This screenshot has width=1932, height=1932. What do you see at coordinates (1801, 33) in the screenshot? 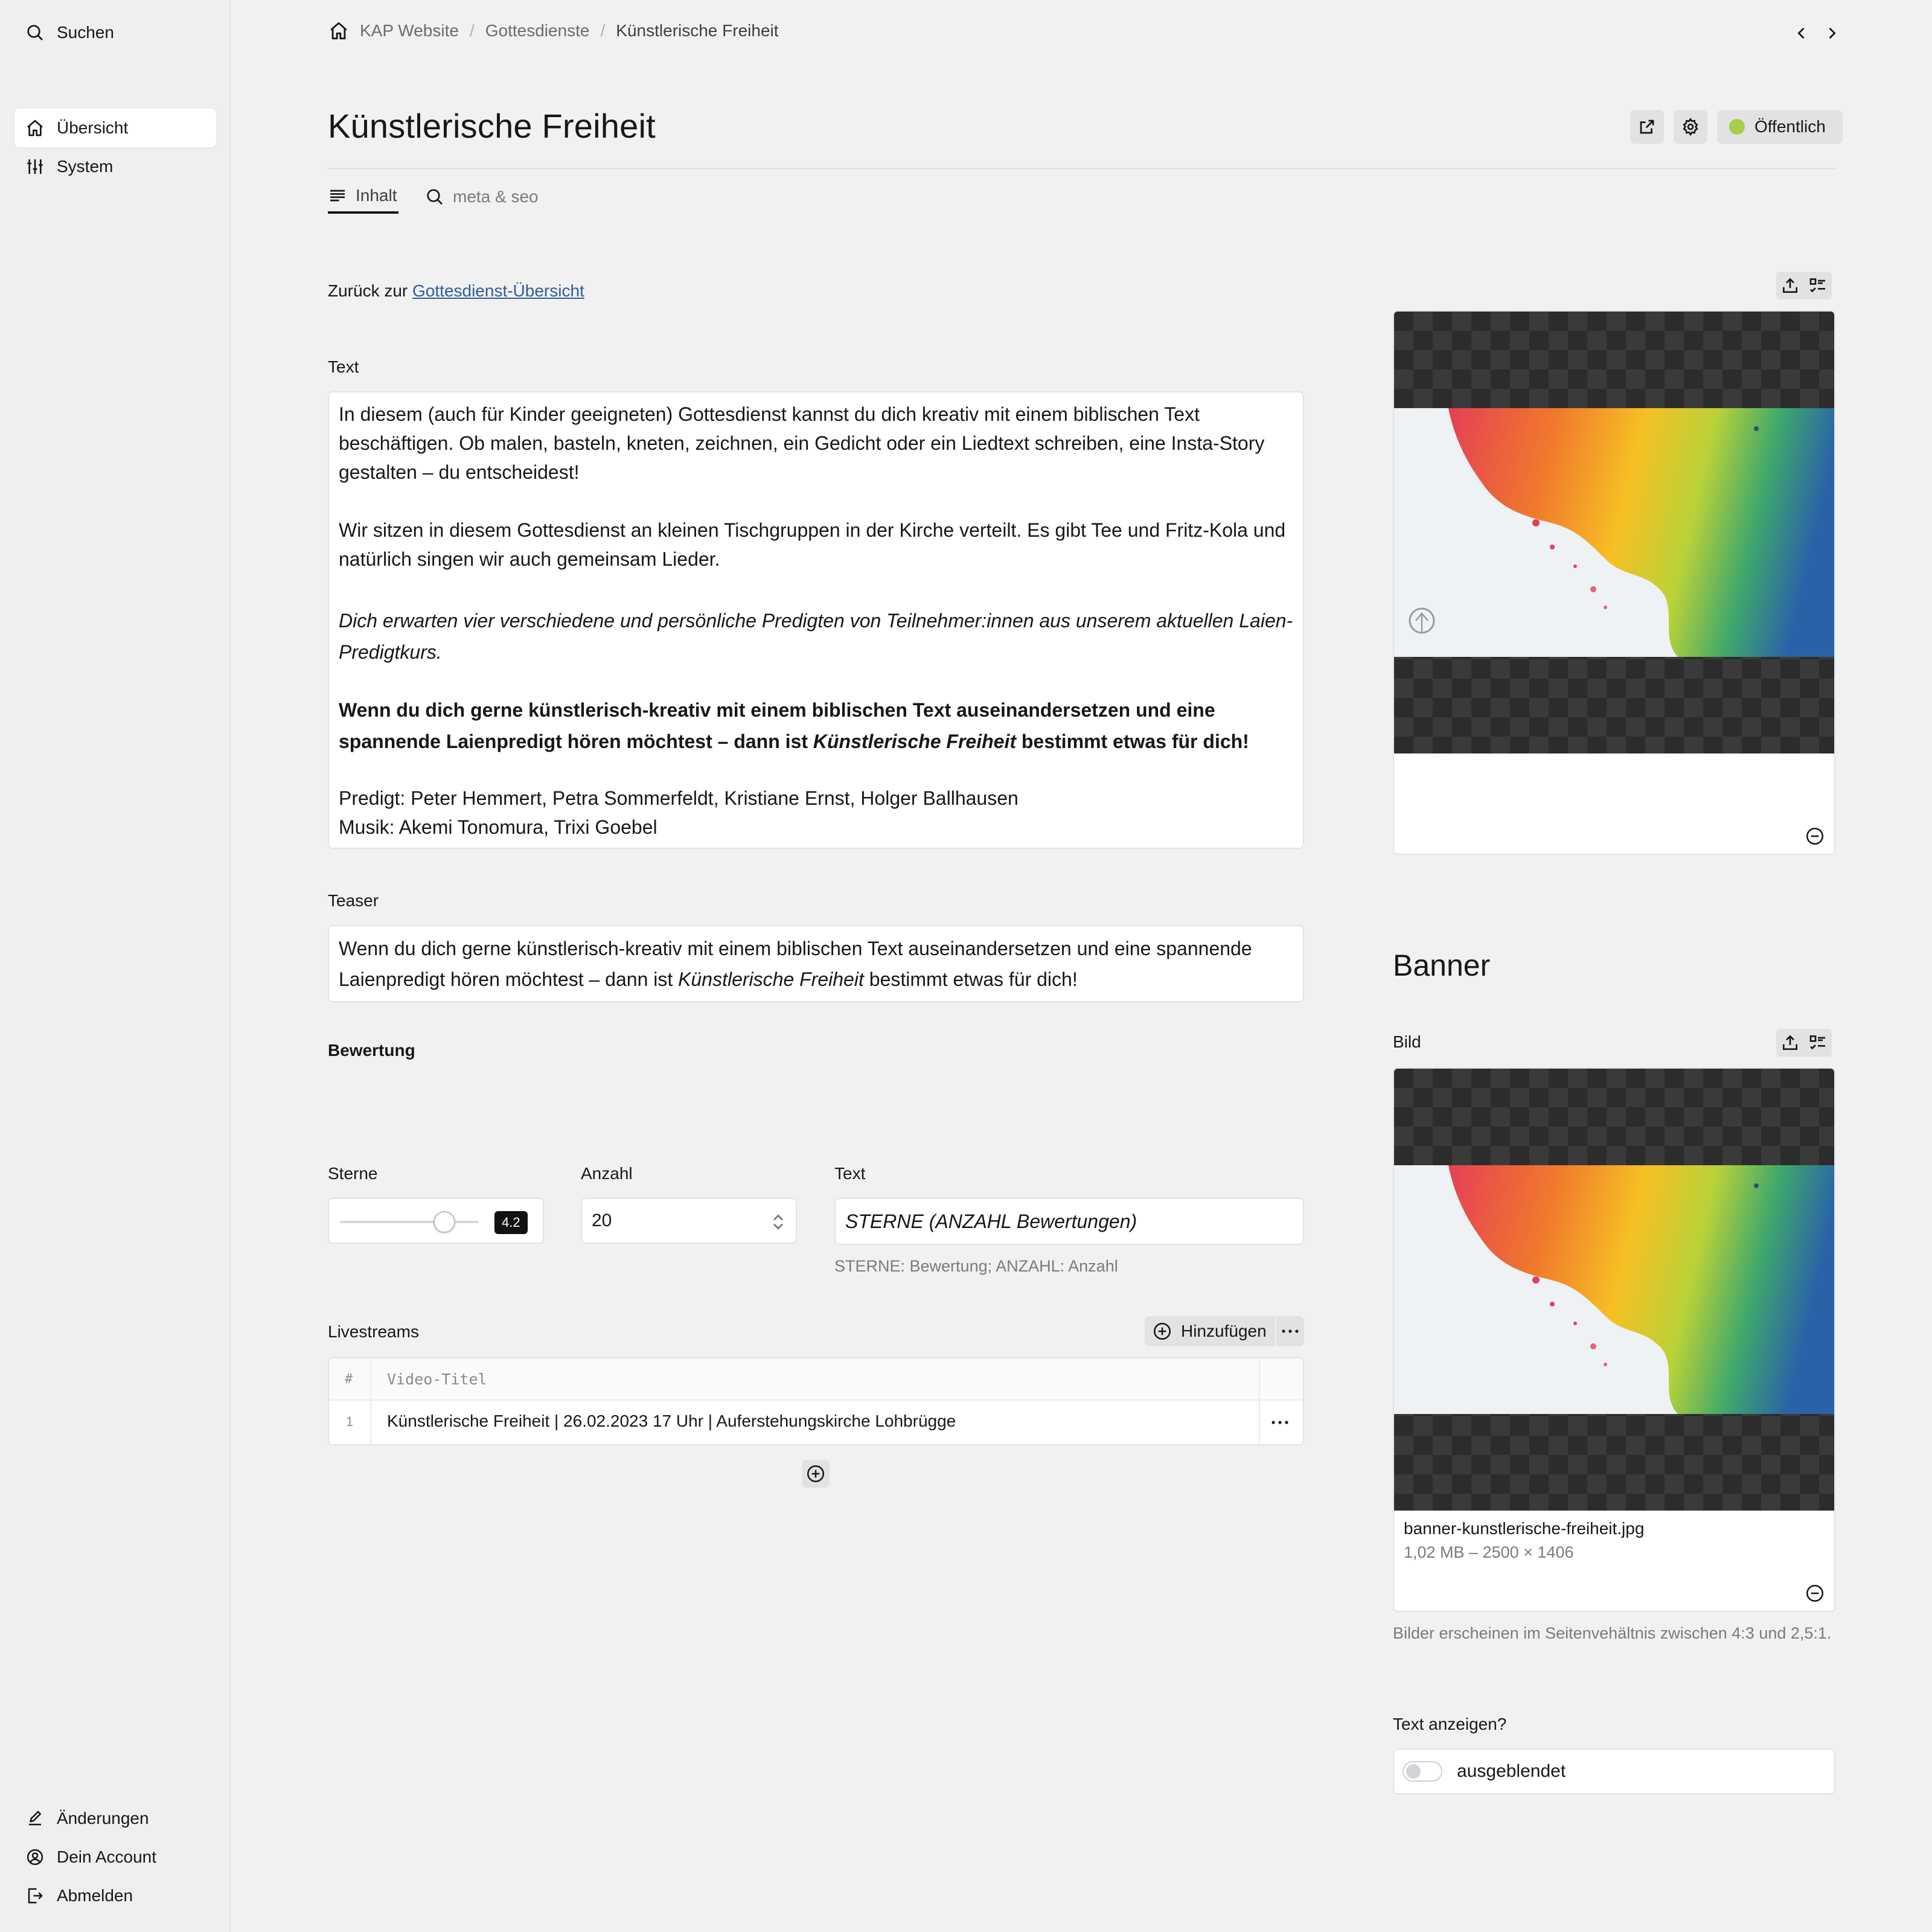
I see `chevron-left-icon` at bounding box center [1801, 33].